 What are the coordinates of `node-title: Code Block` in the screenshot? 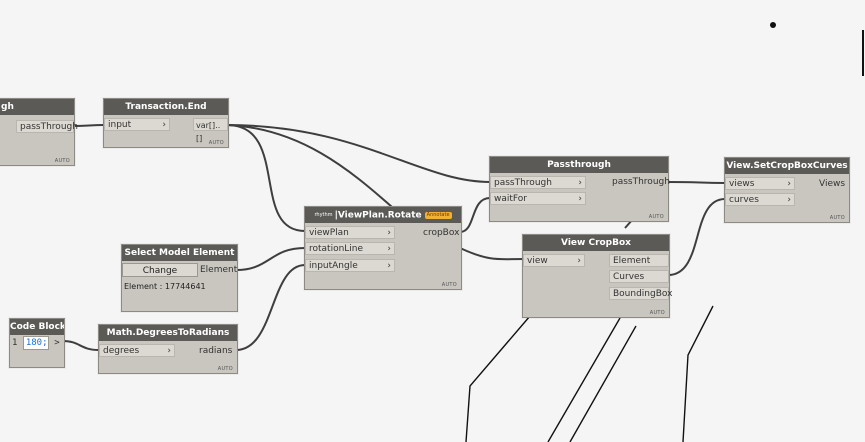 It's located at (37, 327).